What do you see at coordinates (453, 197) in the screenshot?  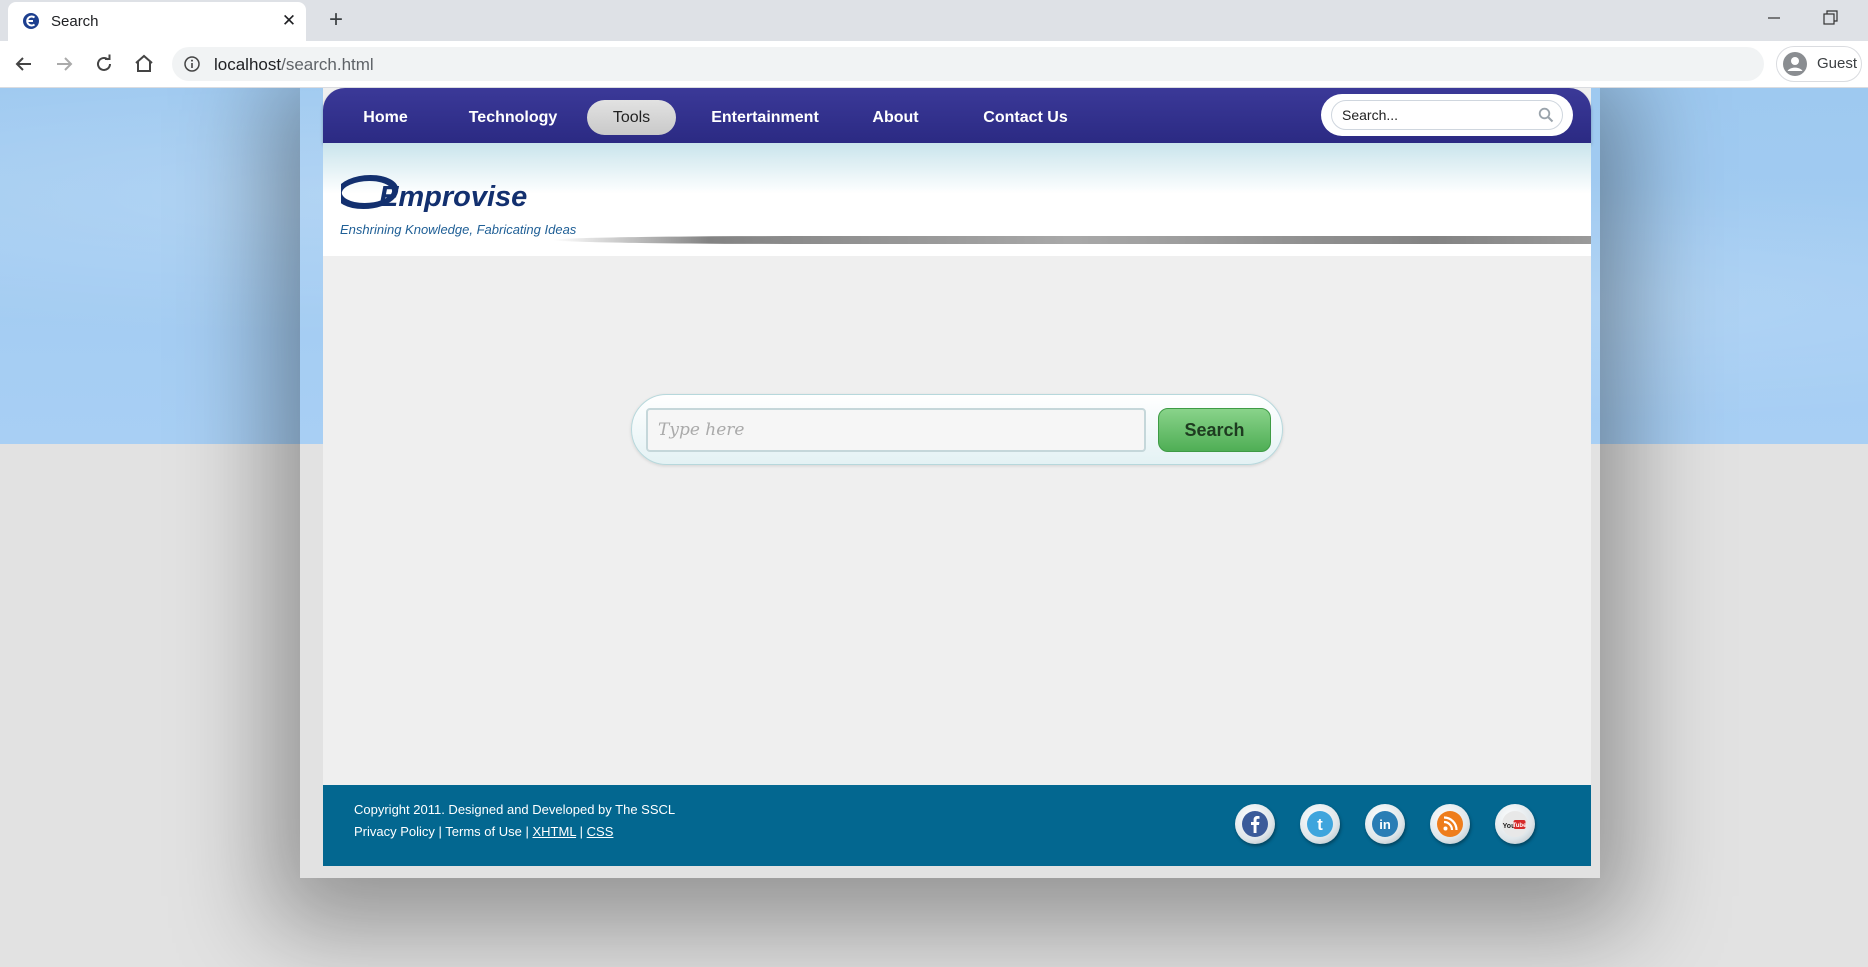 I see `logo-text: Emprovise` at bounding box center [453, 197].